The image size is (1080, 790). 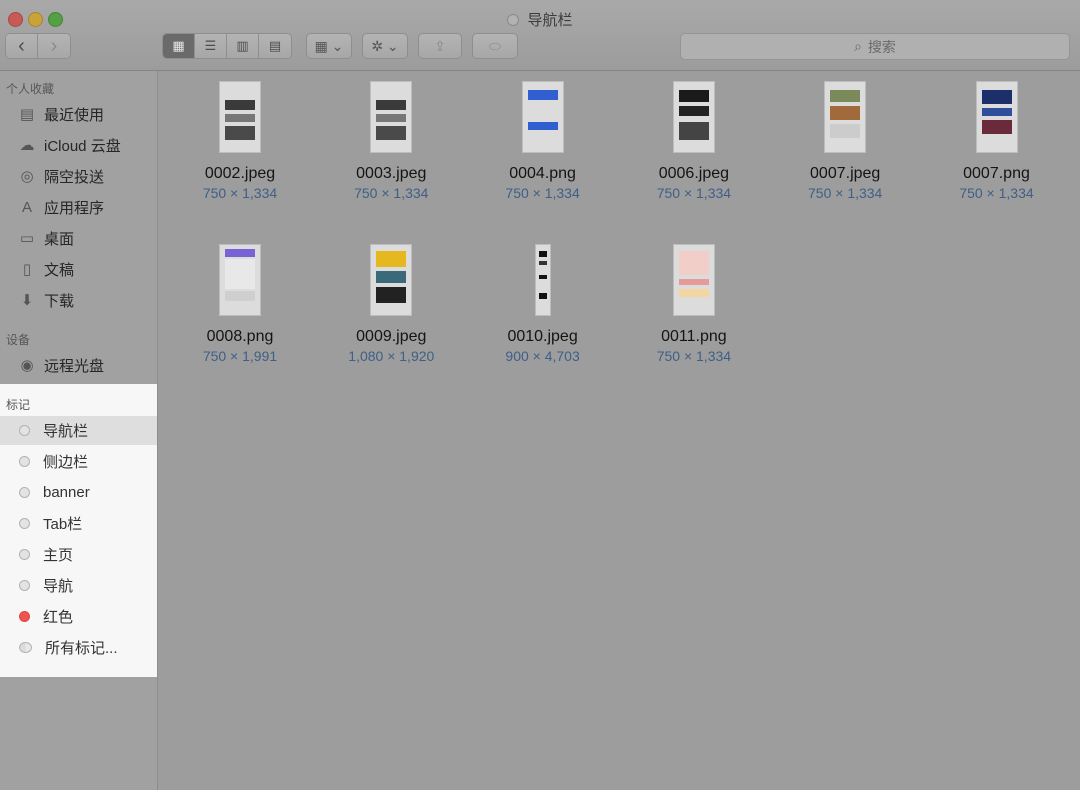 I want to click on sidebar-item: ▤ 最近使用, so click(x=78, y=114).